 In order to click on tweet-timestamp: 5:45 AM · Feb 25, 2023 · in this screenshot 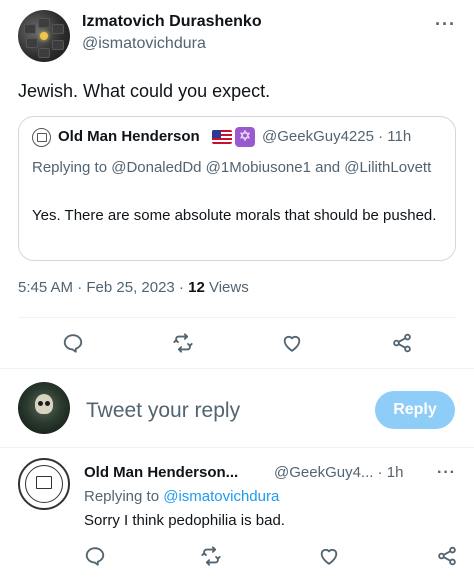, I will do `click(103, 287)`.